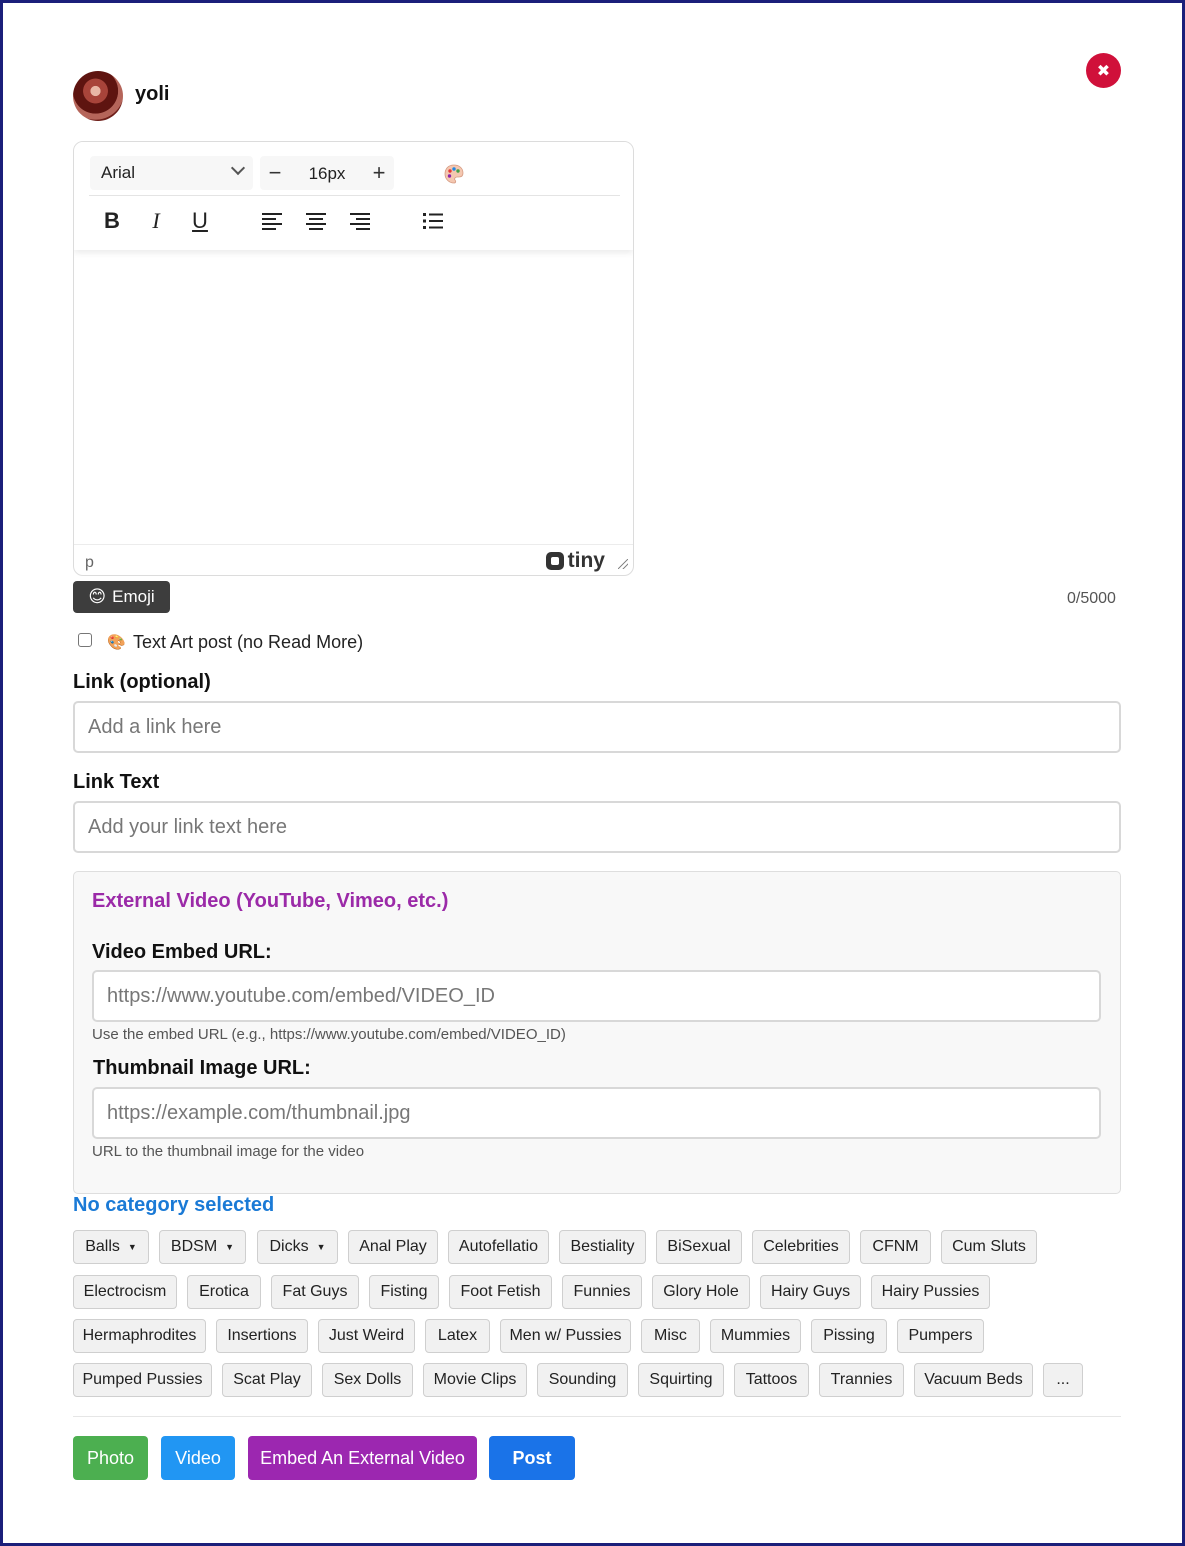 This screenshot has width=1185, height=1546. I want to click on link-text-input-placeholder: Add your link text here, so click(187, 826).